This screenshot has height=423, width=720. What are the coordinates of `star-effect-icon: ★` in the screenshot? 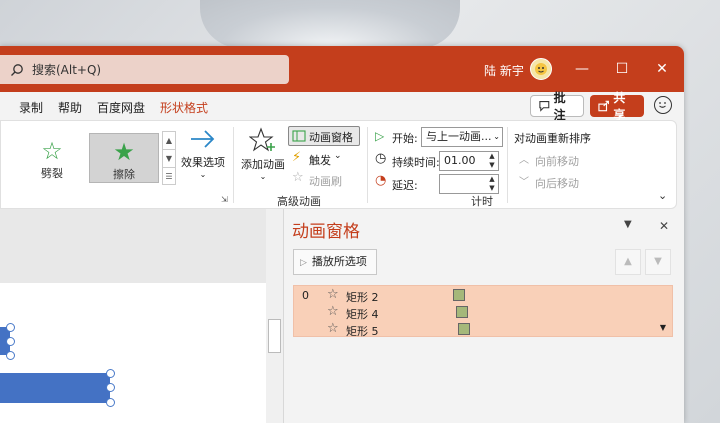 It's located at (124, 152).